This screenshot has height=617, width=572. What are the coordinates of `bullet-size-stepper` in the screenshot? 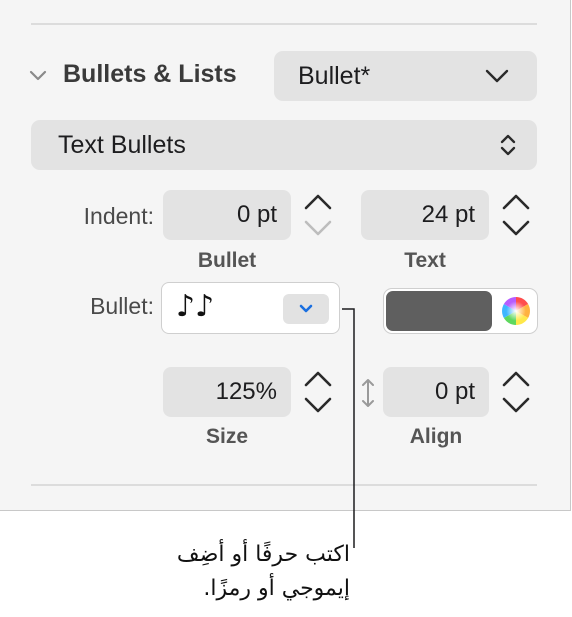 It's located at (318, 392).